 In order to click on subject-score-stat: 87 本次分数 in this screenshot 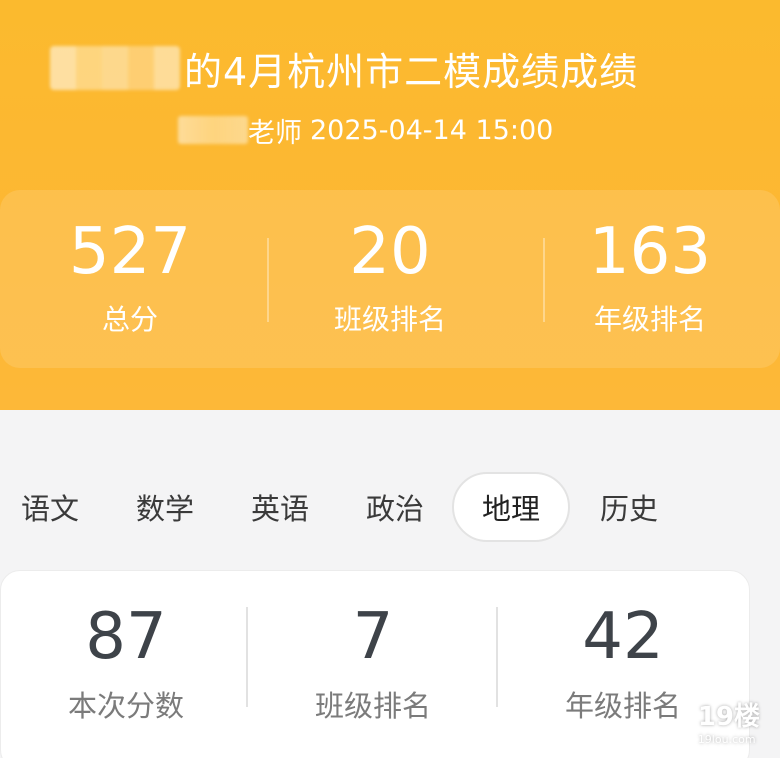, I will do `click(126, 664)`.